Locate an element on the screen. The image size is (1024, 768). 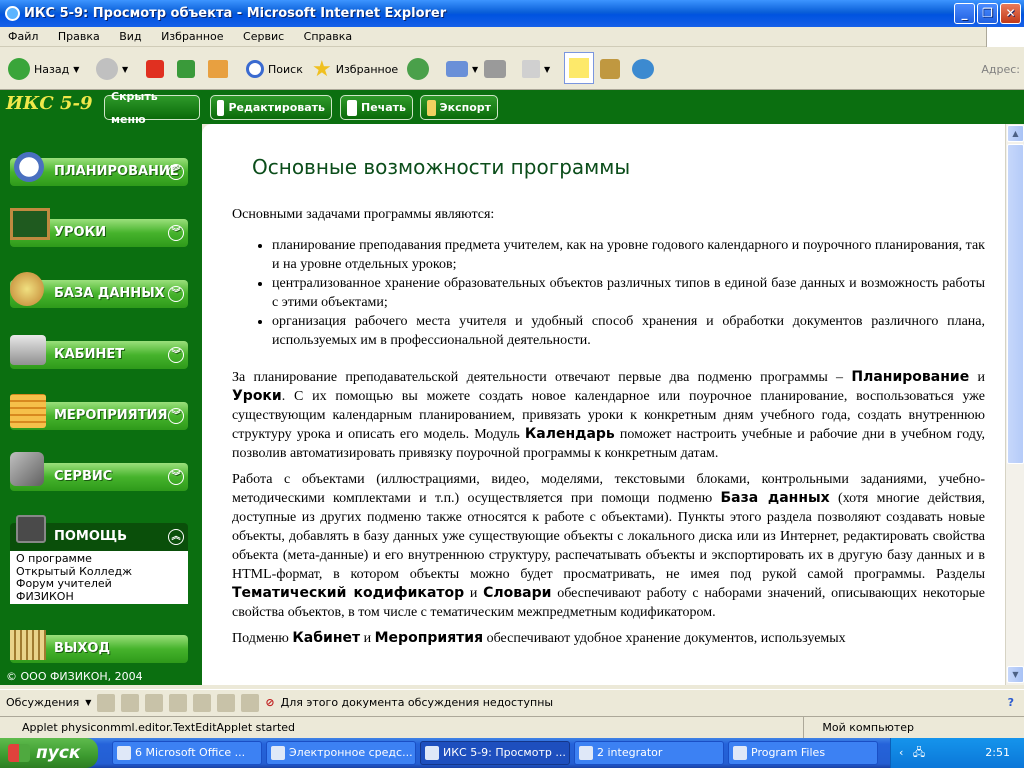
scroll-thumb is located at coordinates (1015, 304).